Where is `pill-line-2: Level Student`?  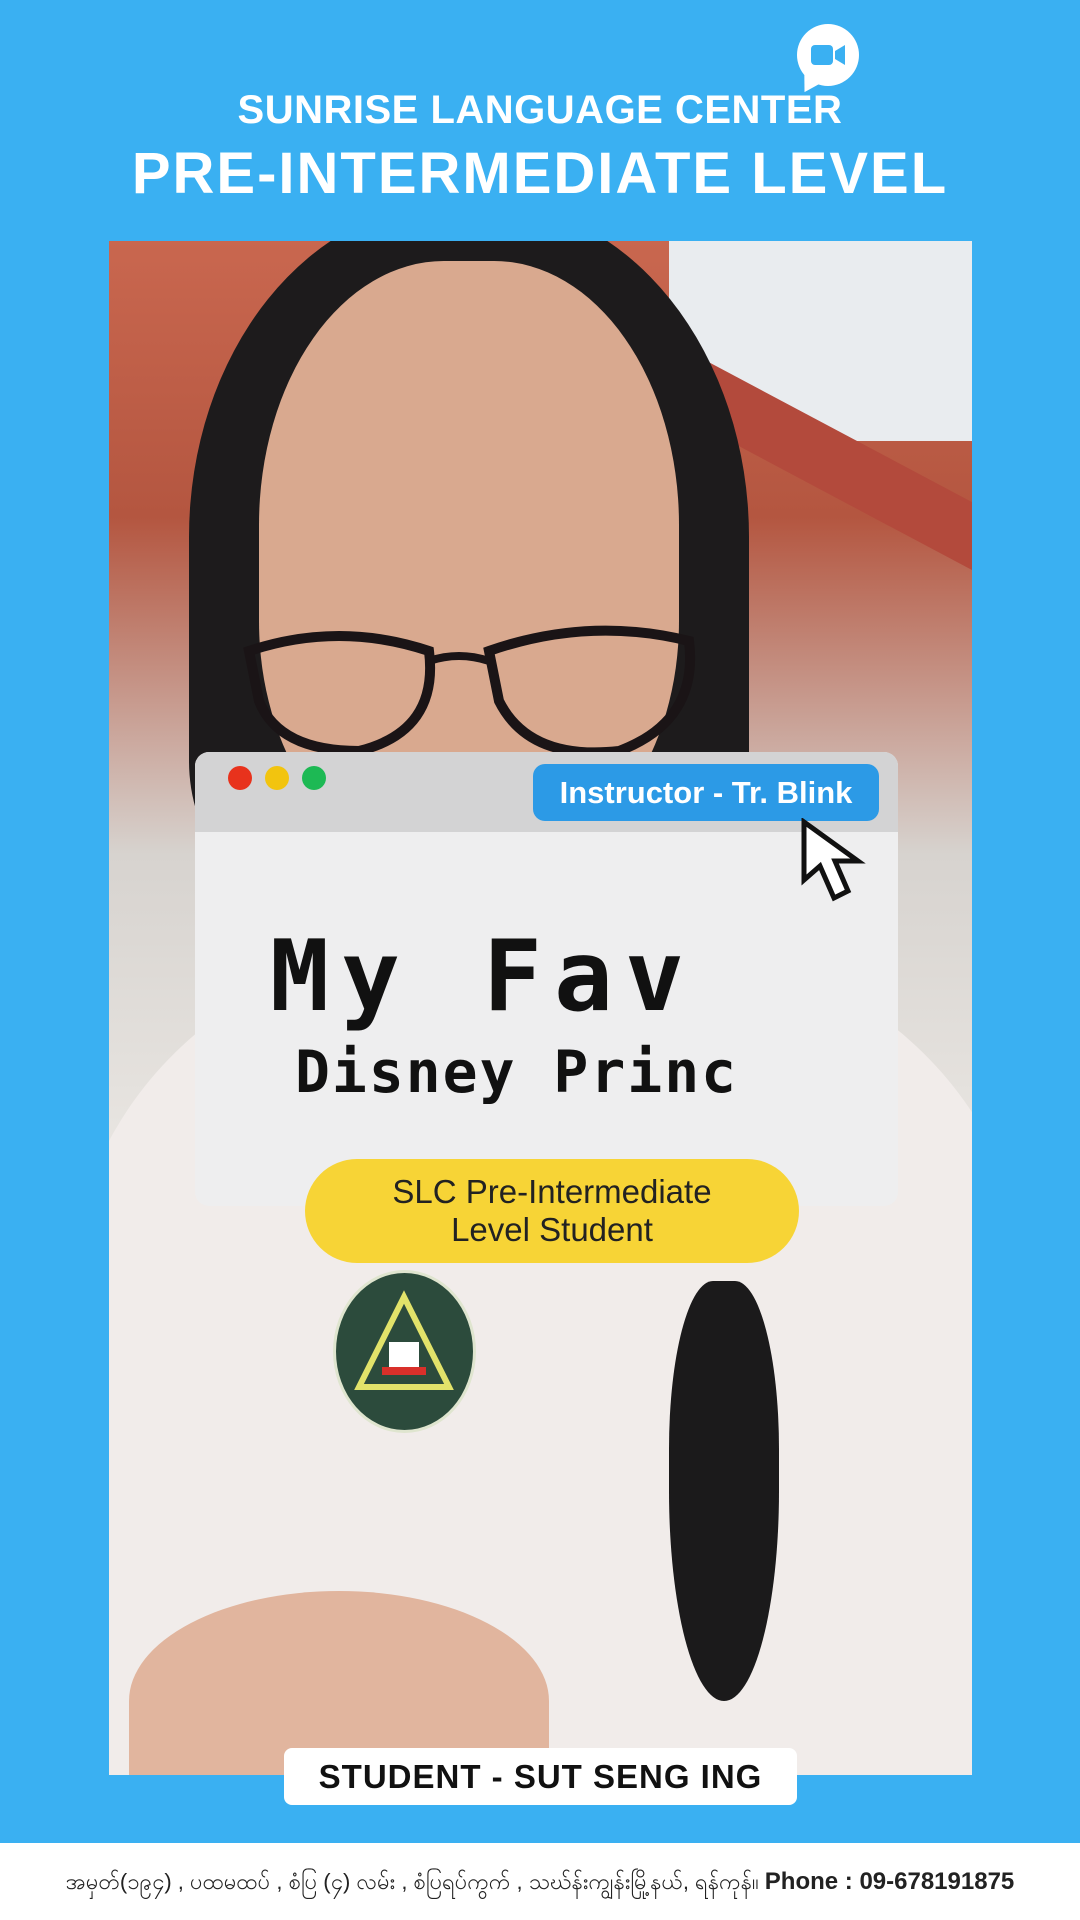
pill-line-2: Level Student is located at coordinates (552, 1229).